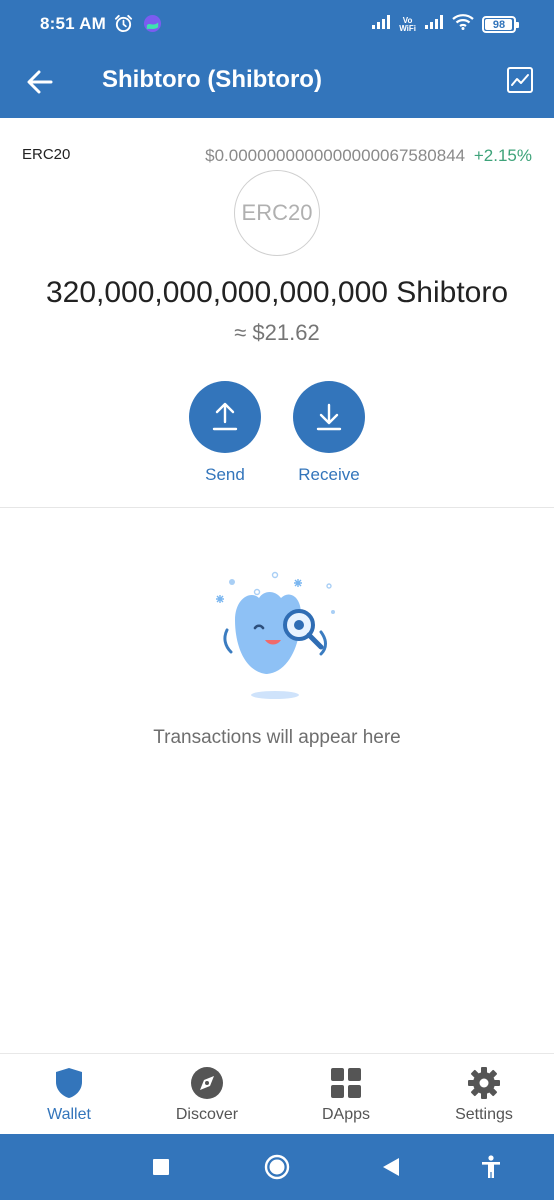 This screenshot has height=1200, width=554. Describe the element at coordinates (277, 24) in the screenshot. I see `status-bar: 8:51 AM Vo WiFi 98` at that location.